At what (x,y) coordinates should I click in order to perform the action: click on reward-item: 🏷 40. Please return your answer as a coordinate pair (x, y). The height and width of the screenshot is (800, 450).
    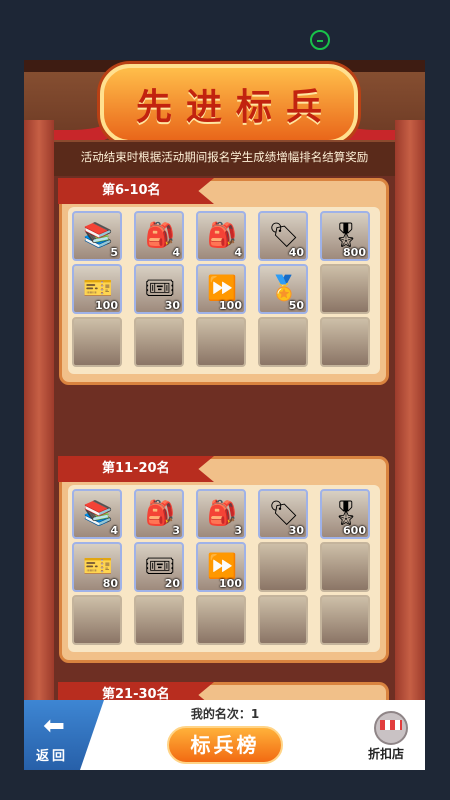
    Looking at the image, I should click on (283, 236).